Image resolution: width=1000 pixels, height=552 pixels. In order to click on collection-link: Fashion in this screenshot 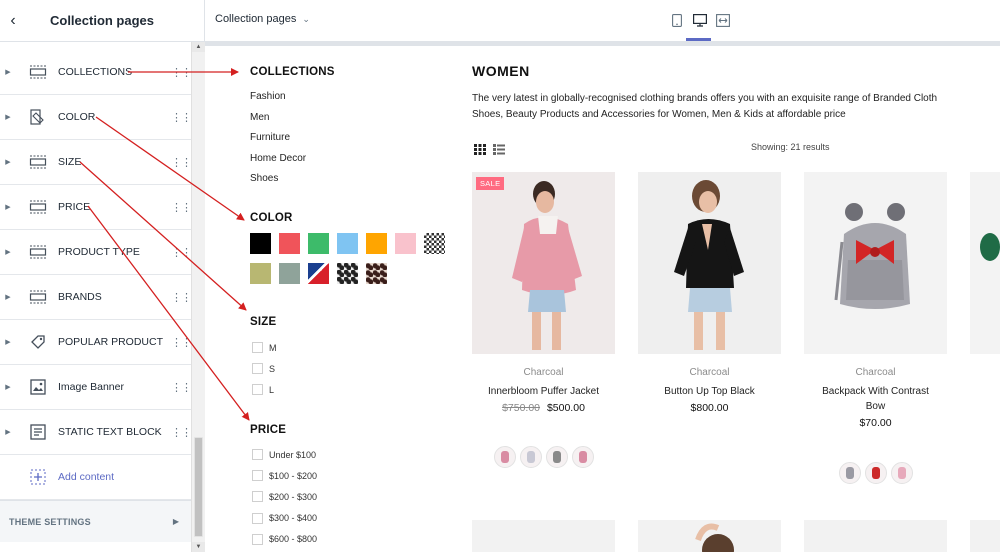, I will do `click(268, 96)`.